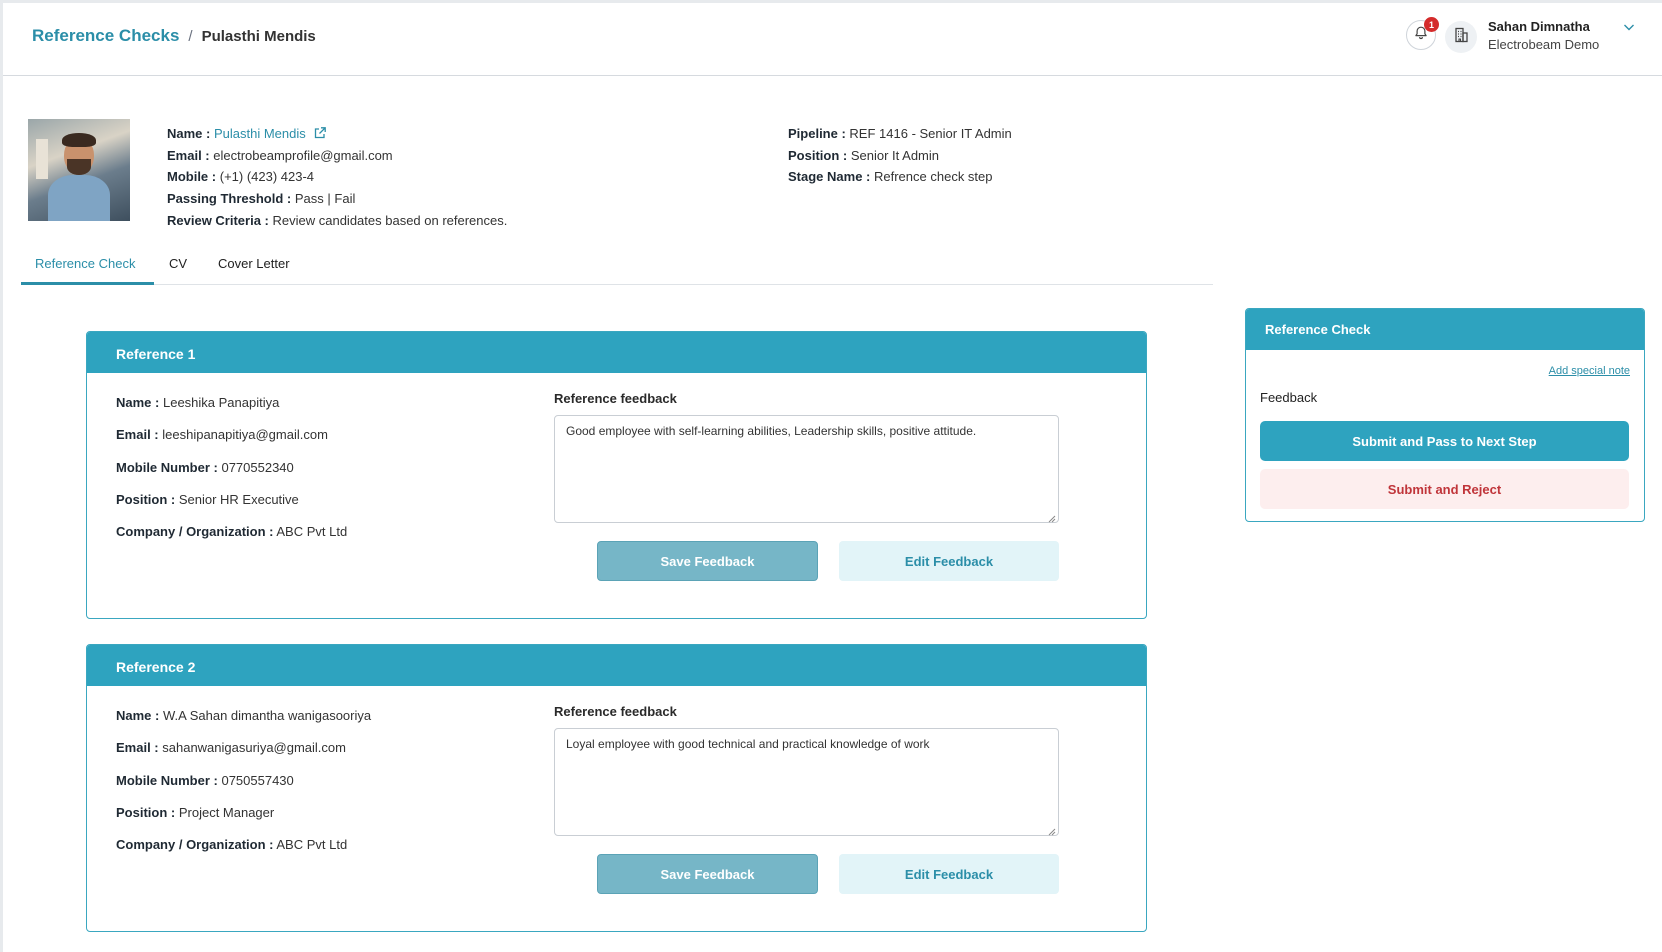  What do you see at coordinates (238, 499) in the screenshot?
I see `reference-position: Senior HR Executive` at bounding box center [238, 499].